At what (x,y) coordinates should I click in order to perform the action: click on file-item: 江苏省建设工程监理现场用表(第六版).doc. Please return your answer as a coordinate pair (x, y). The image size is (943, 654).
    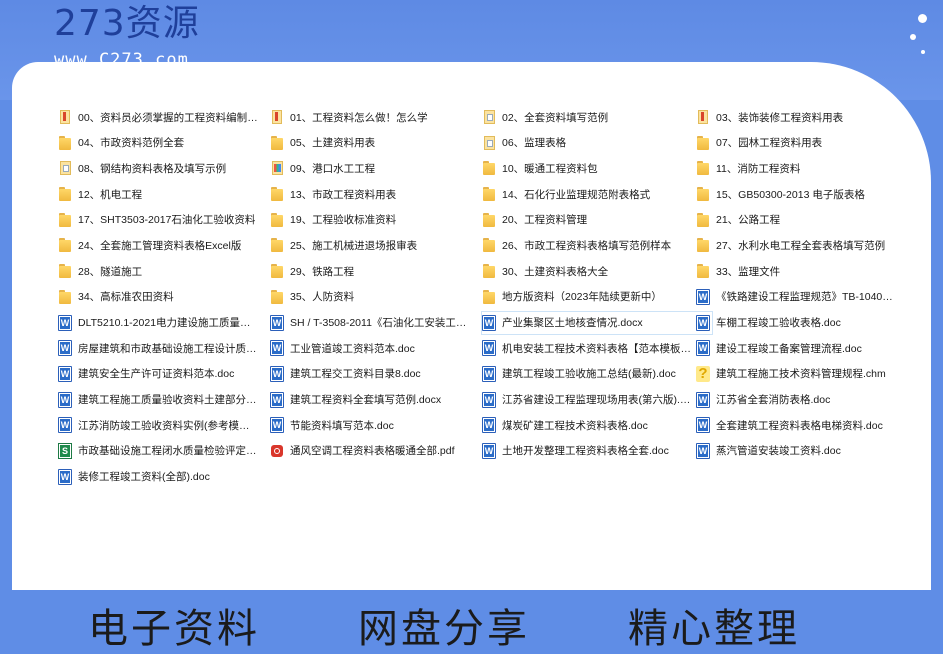
    Looking at the image, I should click on (587, 400).